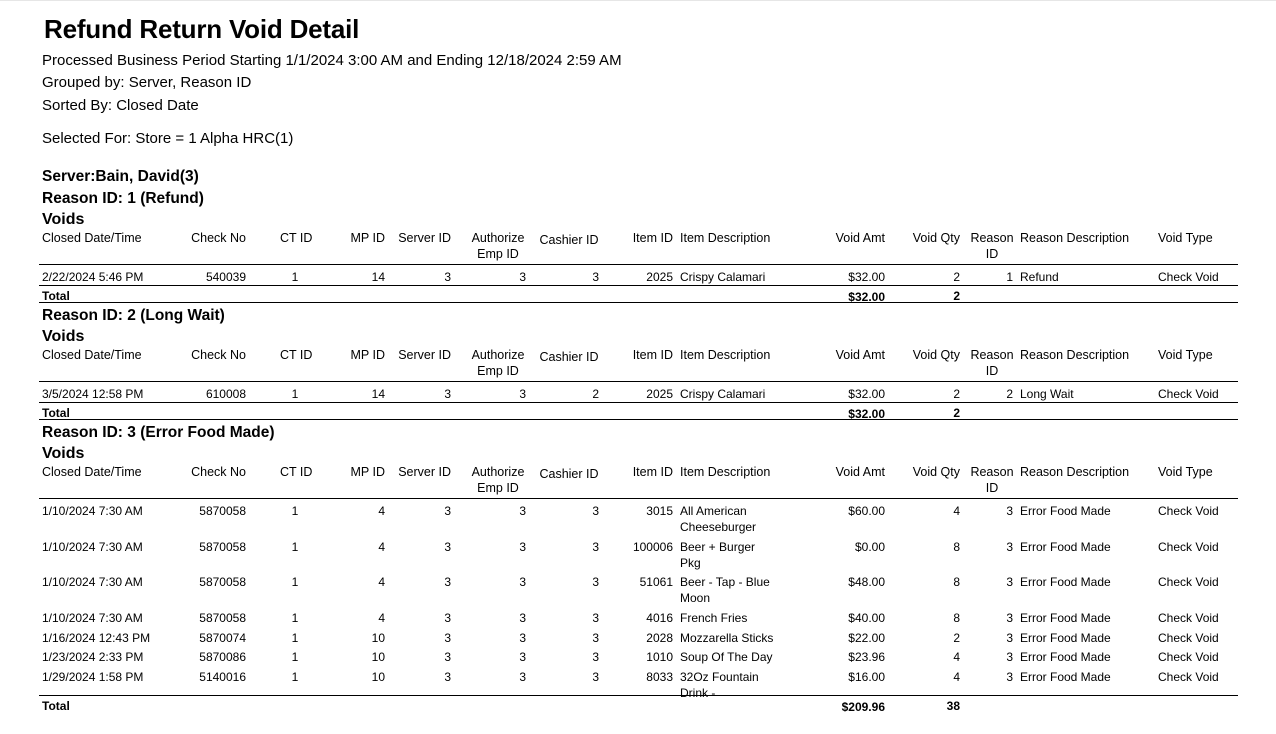 This screenshot has width=1276, height=734. I want to click on row-reason-description: Long Wait, so click(1047, 394).